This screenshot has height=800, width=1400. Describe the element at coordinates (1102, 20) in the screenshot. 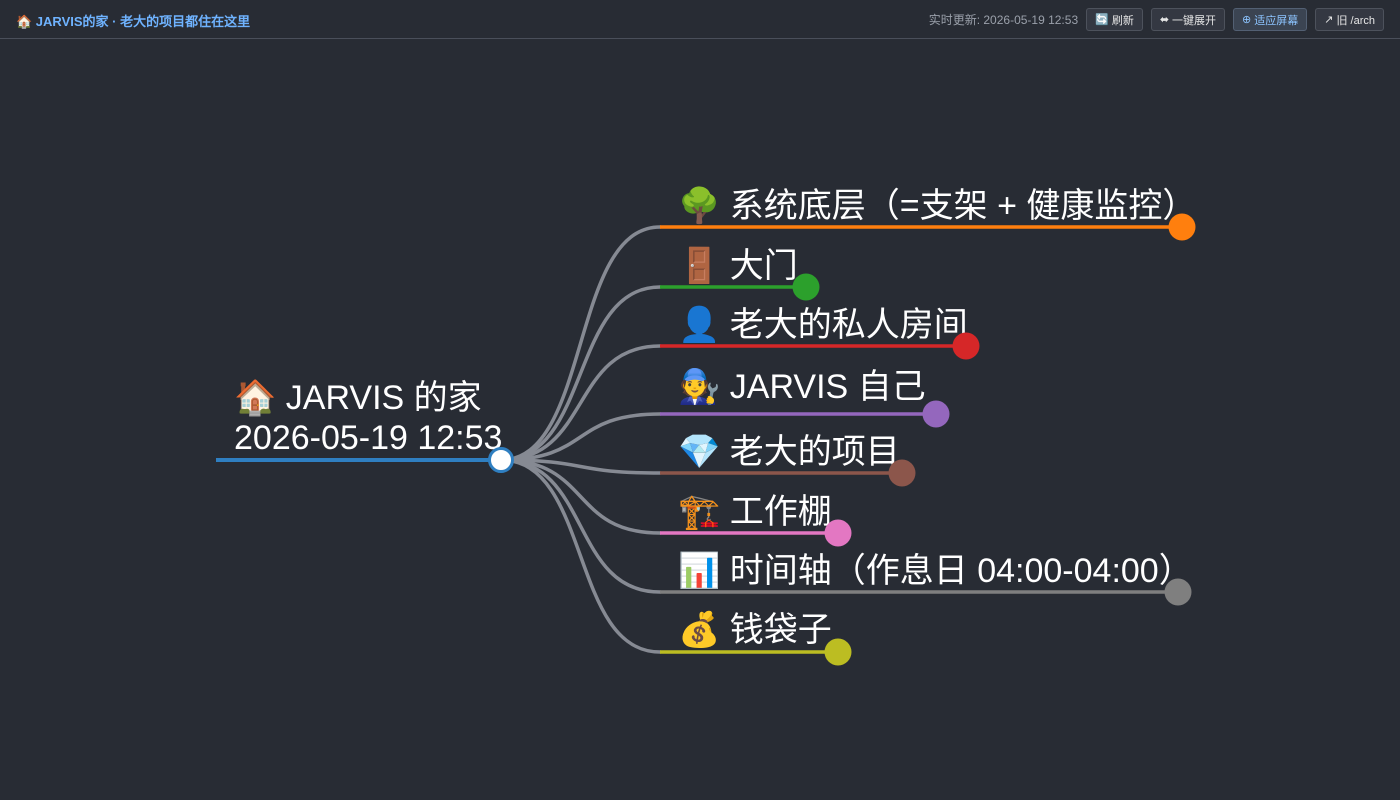

I see `refresh-icon: 🔄` at that location.